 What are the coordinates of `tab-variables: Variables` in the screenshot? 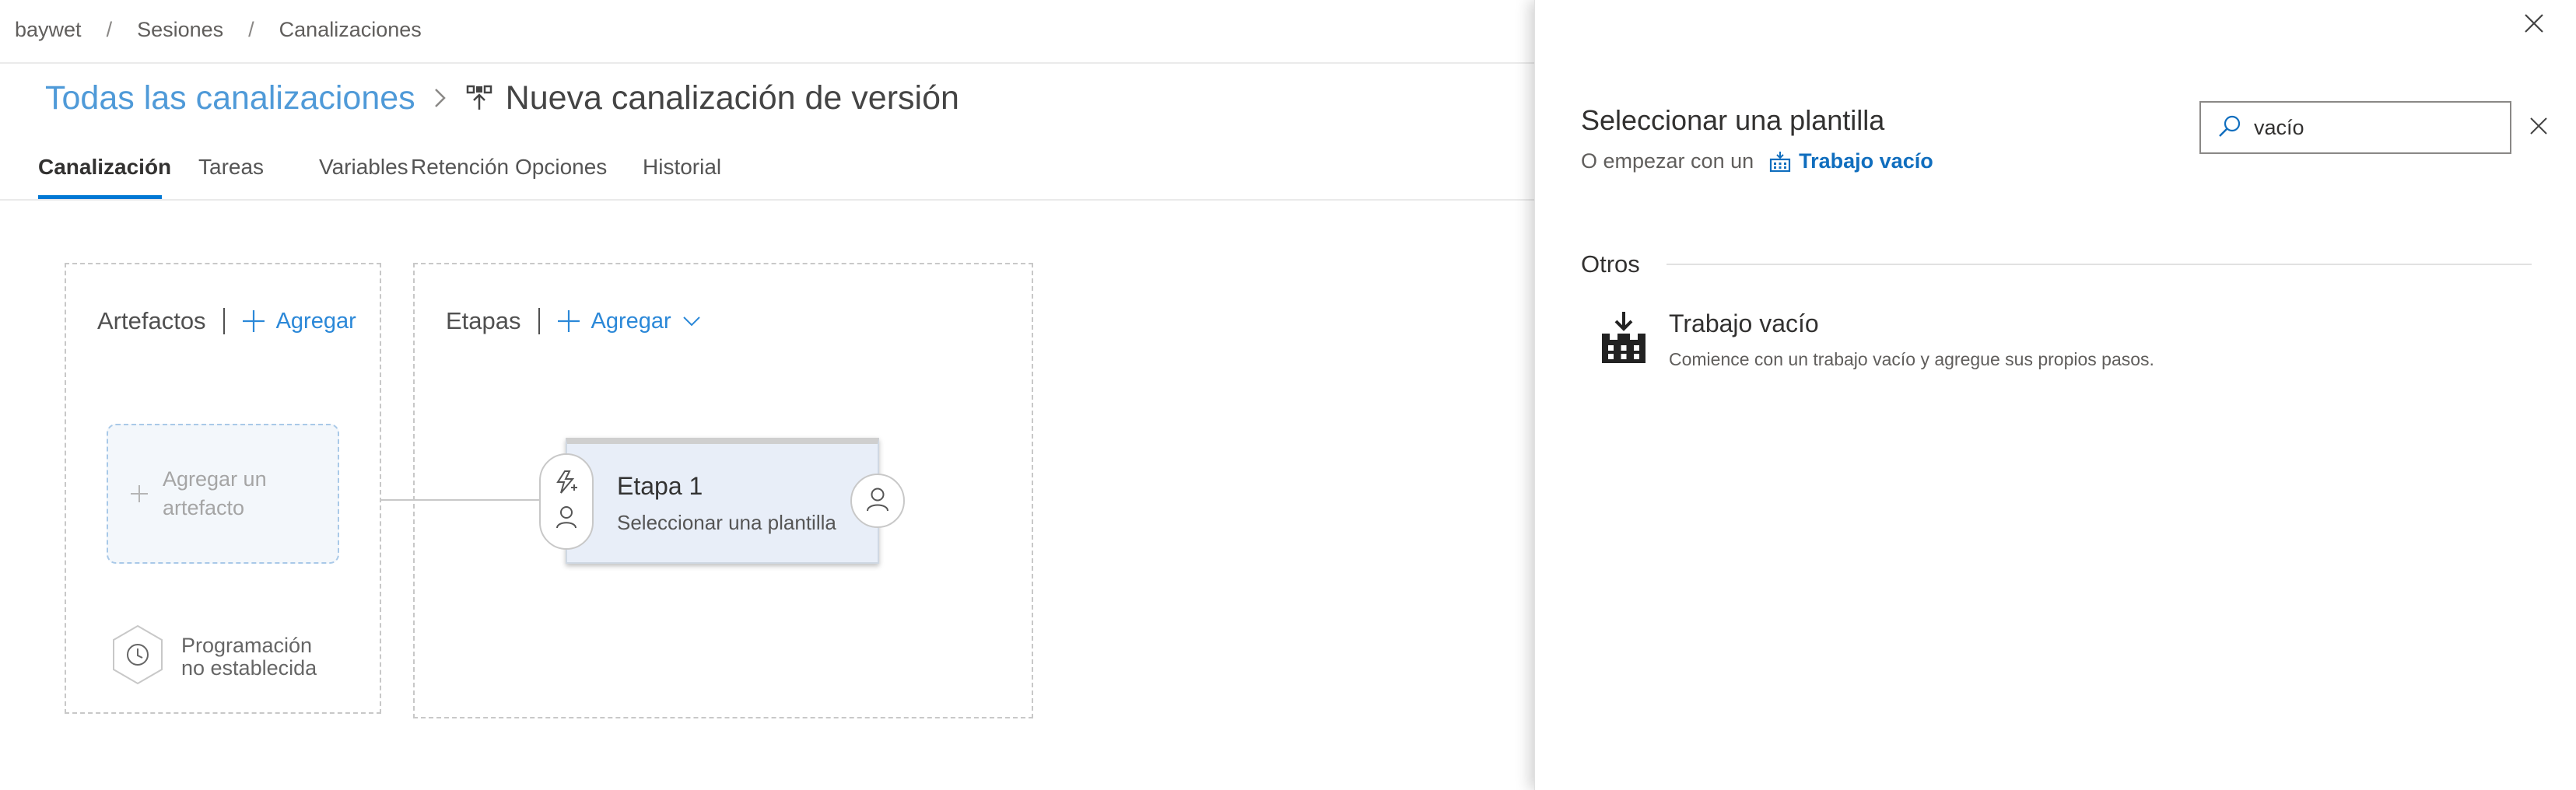 It's located at (365, 175).